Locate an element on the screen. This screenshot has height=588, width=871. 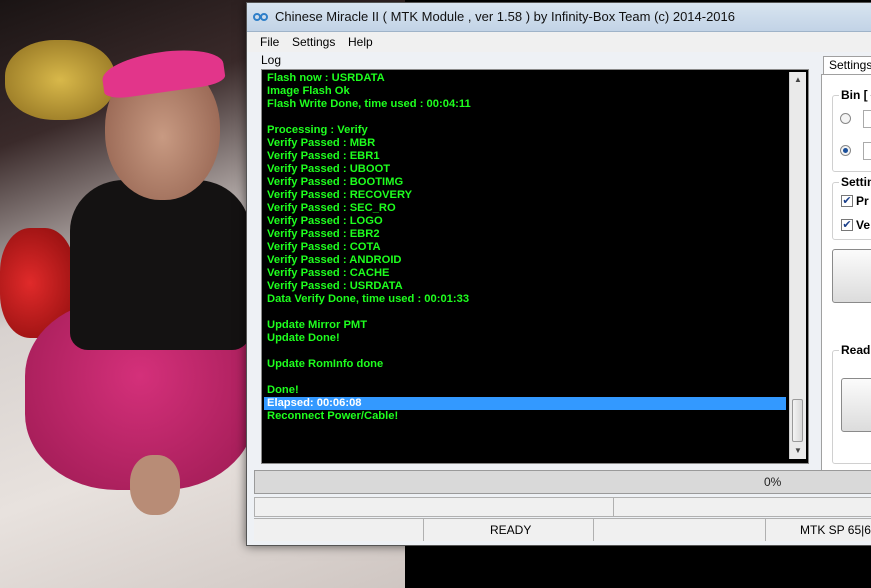
desktop-background is located at coordinates (638, 566).